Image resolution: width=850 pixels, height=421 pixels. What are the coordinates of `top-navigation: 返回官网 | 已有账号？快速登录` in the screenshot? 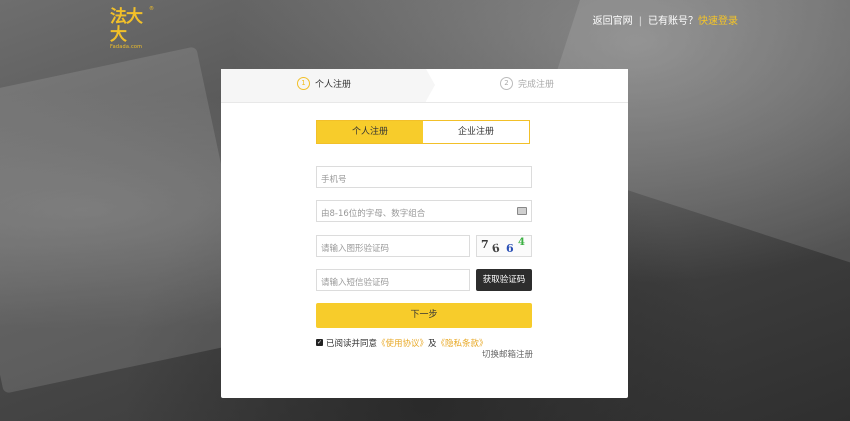 It's located at (665, 19).